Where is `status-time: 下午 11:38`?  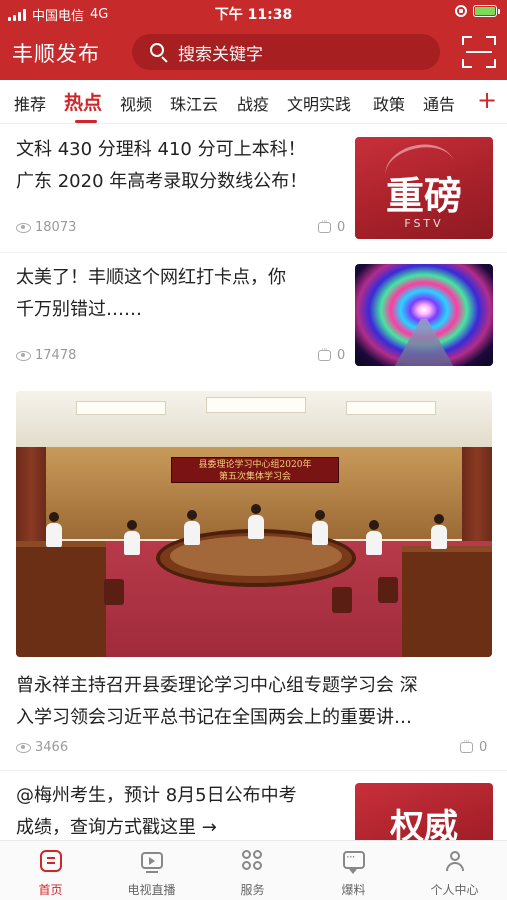 status-time: 下午 11:38 is located at coordinates (253, 15).